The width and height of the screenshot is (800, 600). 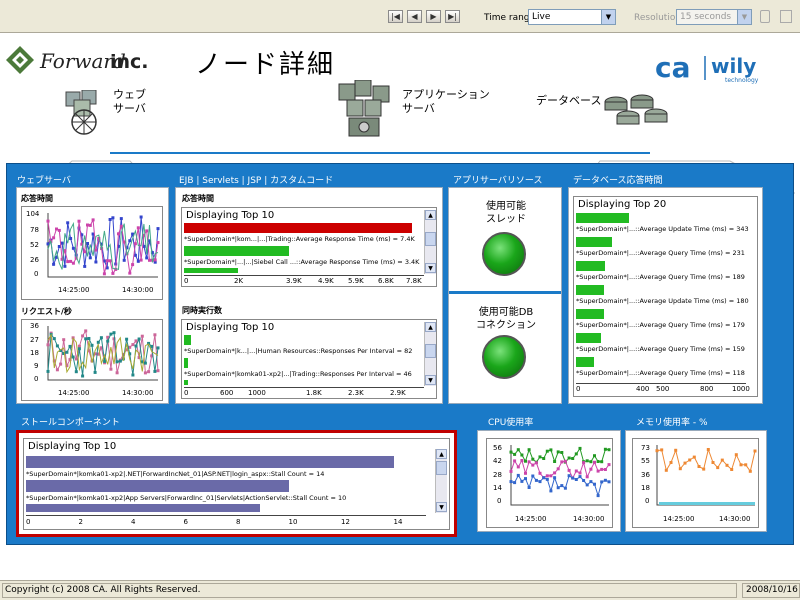 I want to click on next-icon: ▶, so click(x=433, y=16).